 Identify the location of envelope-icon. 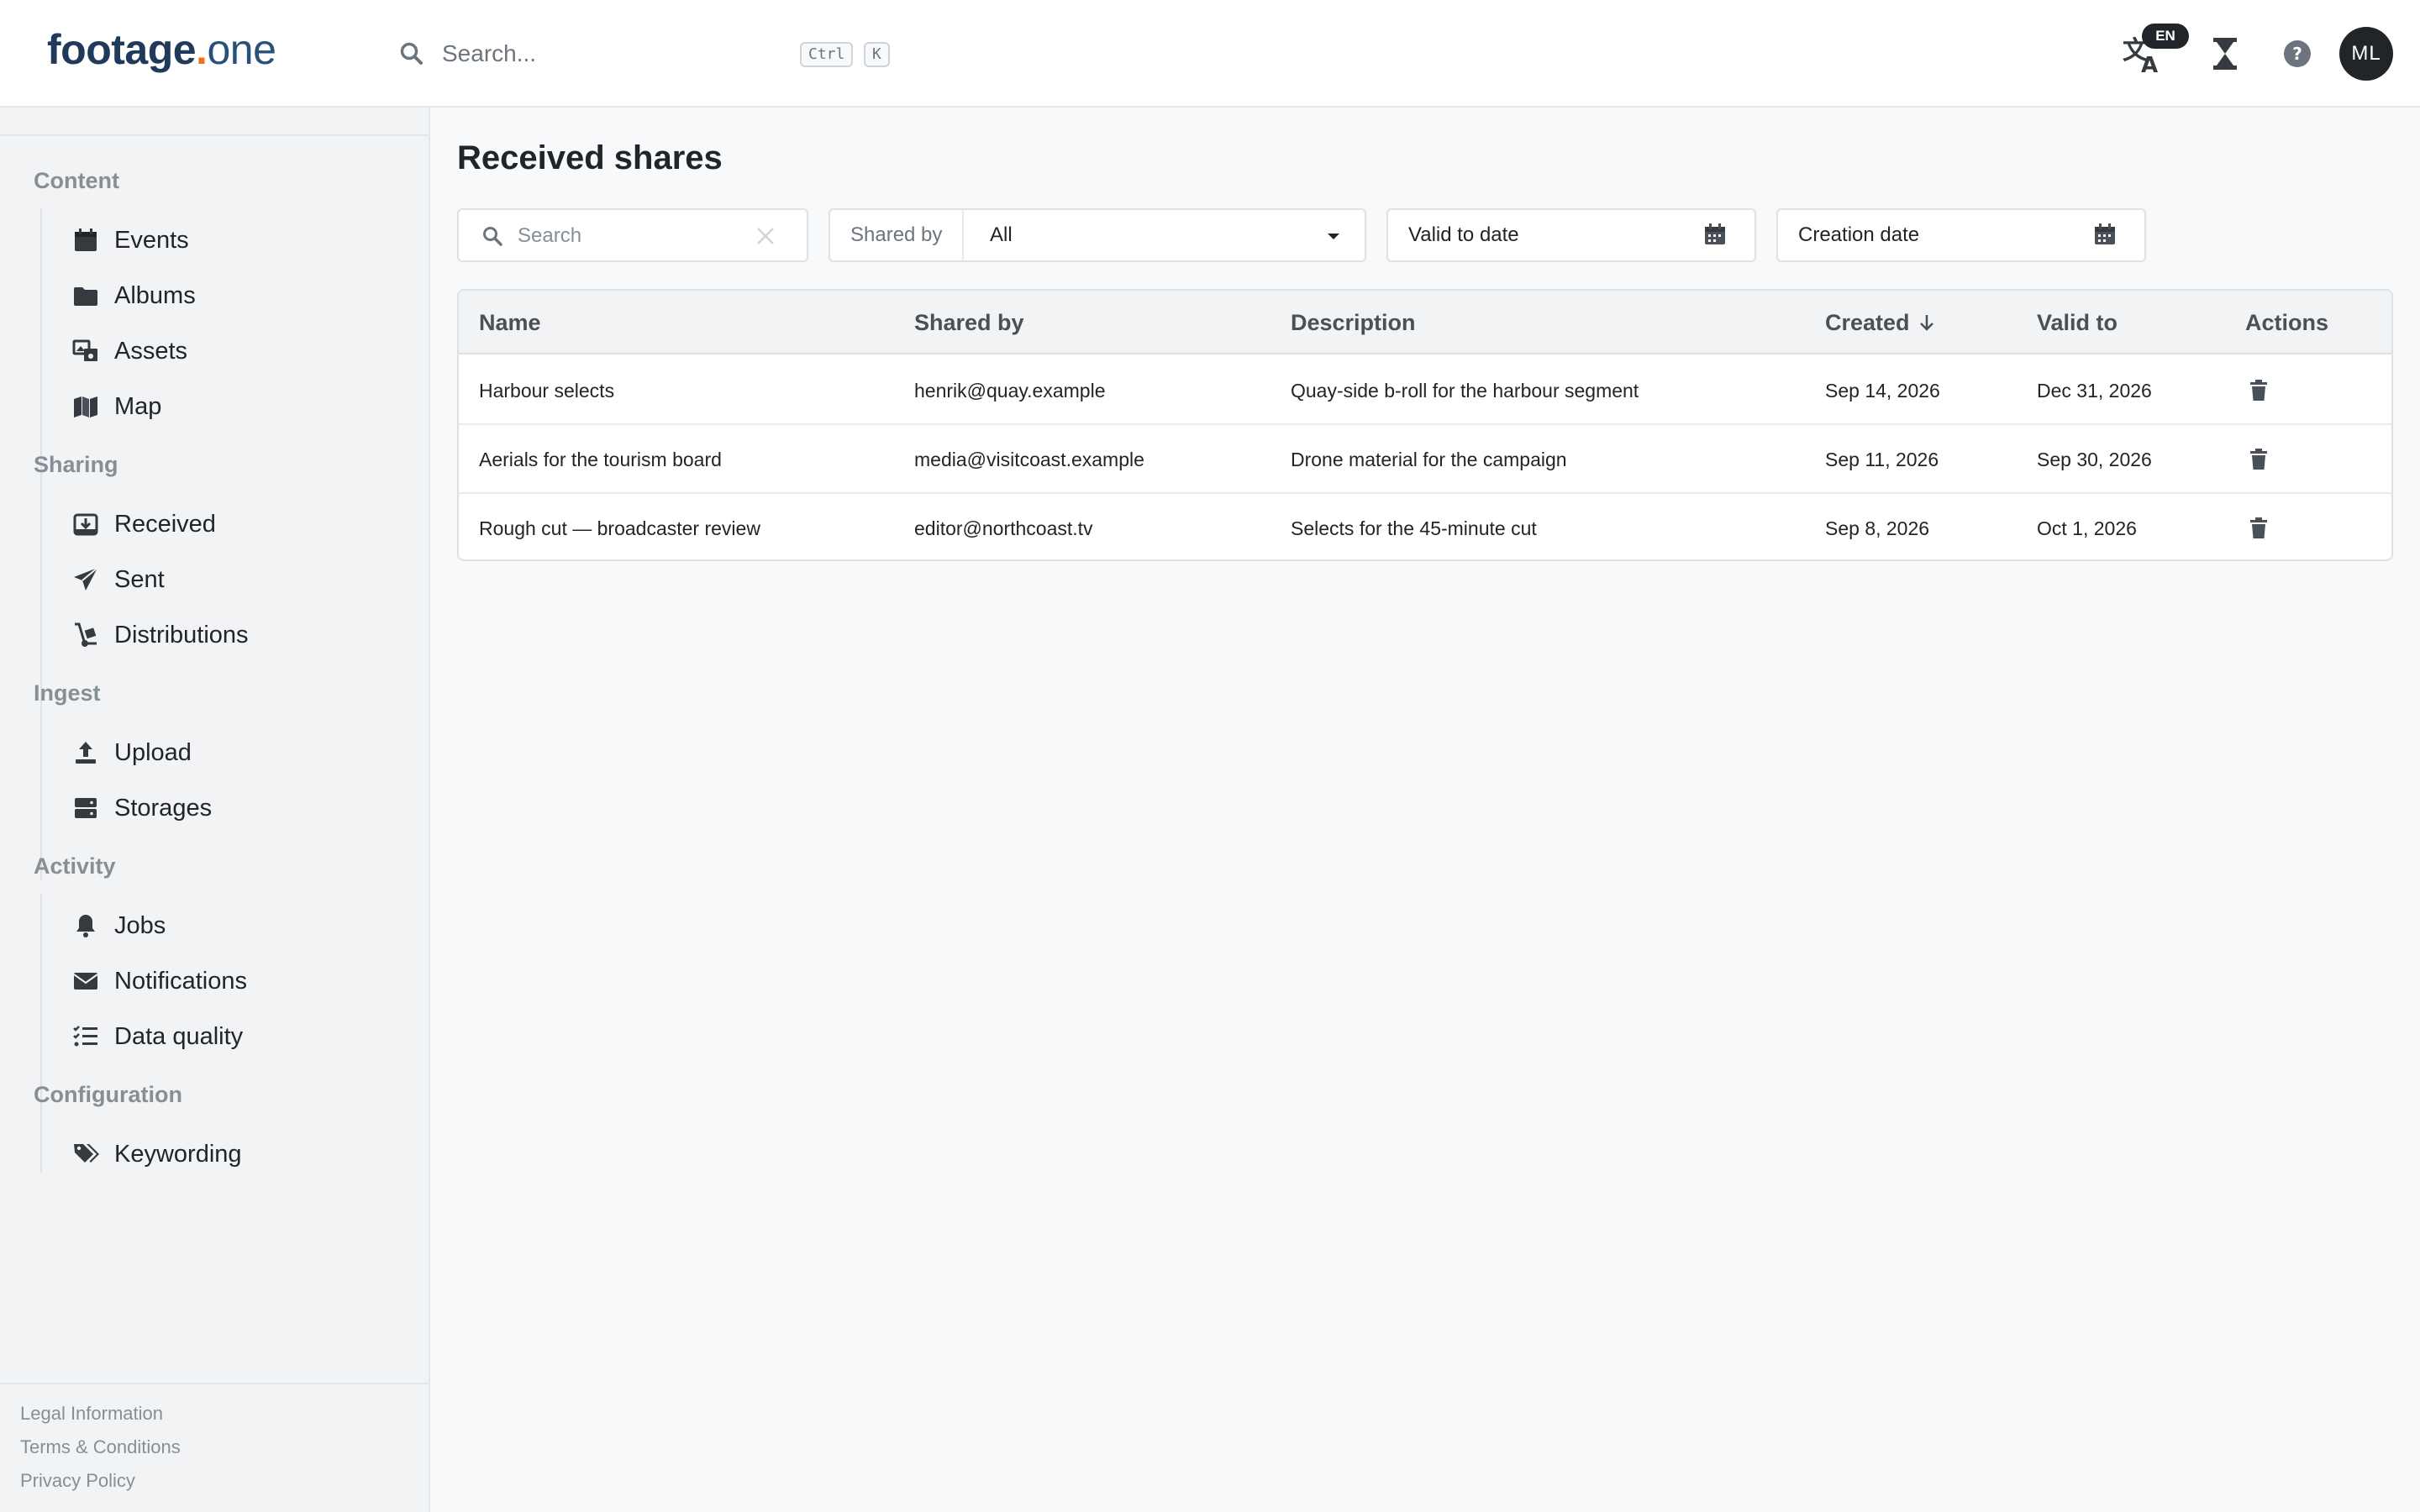
(85, 981).